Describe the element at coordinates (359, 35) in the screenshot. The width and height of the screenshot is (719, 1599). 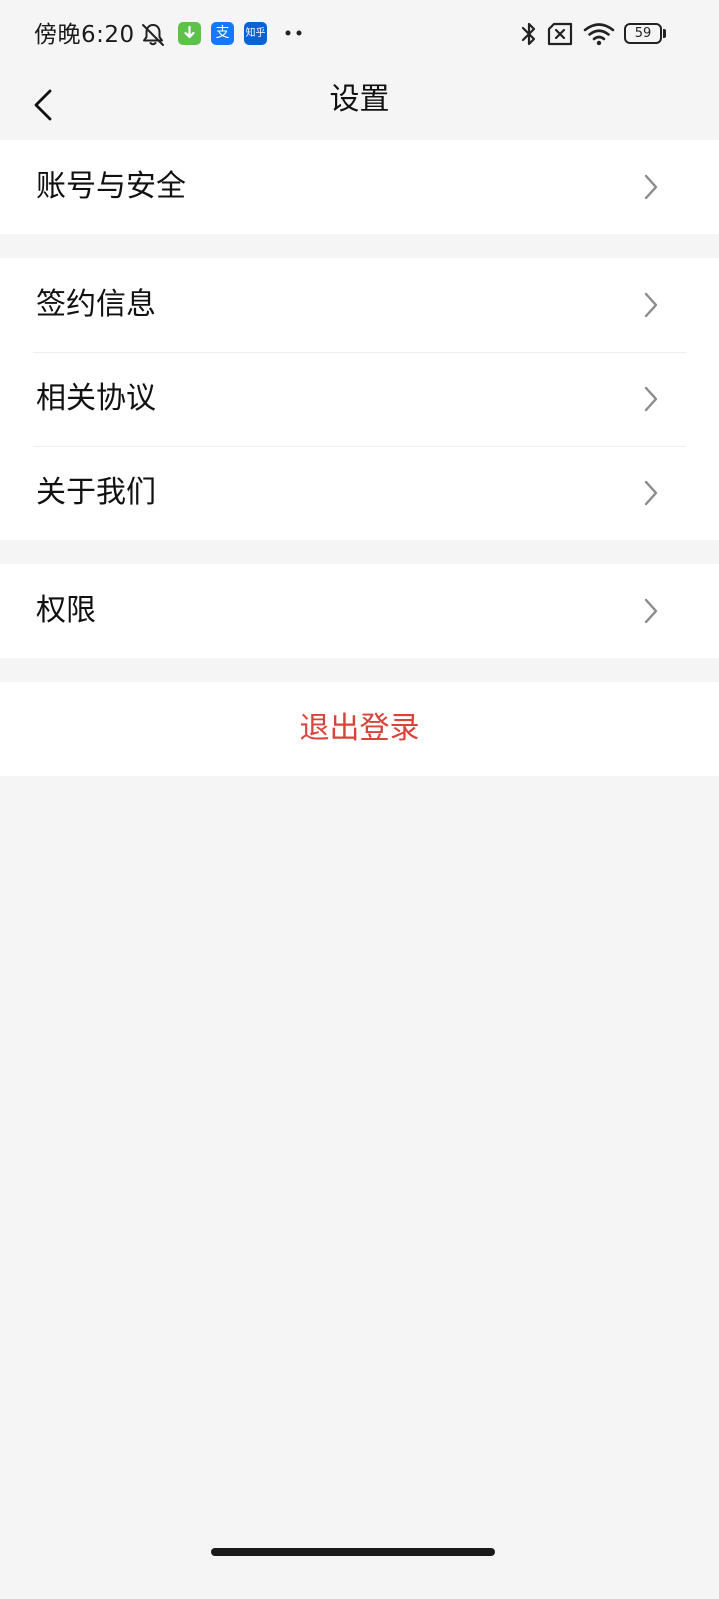
I see `status-bar: 傍晚6:20 支 知乎 59` at that location.